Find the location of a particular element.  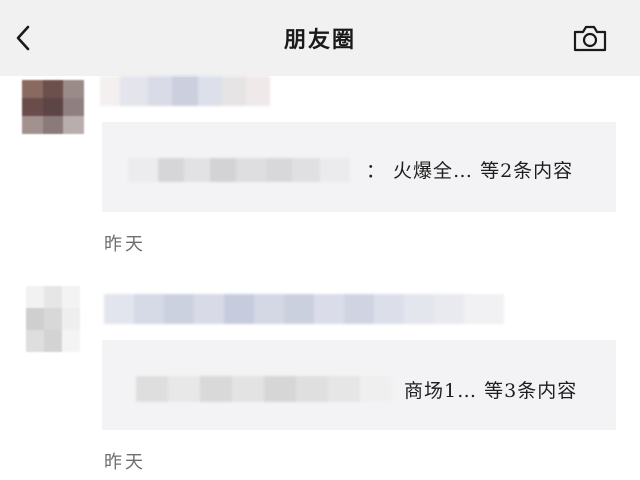

link-summary-text: ： 火爆全… 等2条内容 is located at coordinates (470, 171).